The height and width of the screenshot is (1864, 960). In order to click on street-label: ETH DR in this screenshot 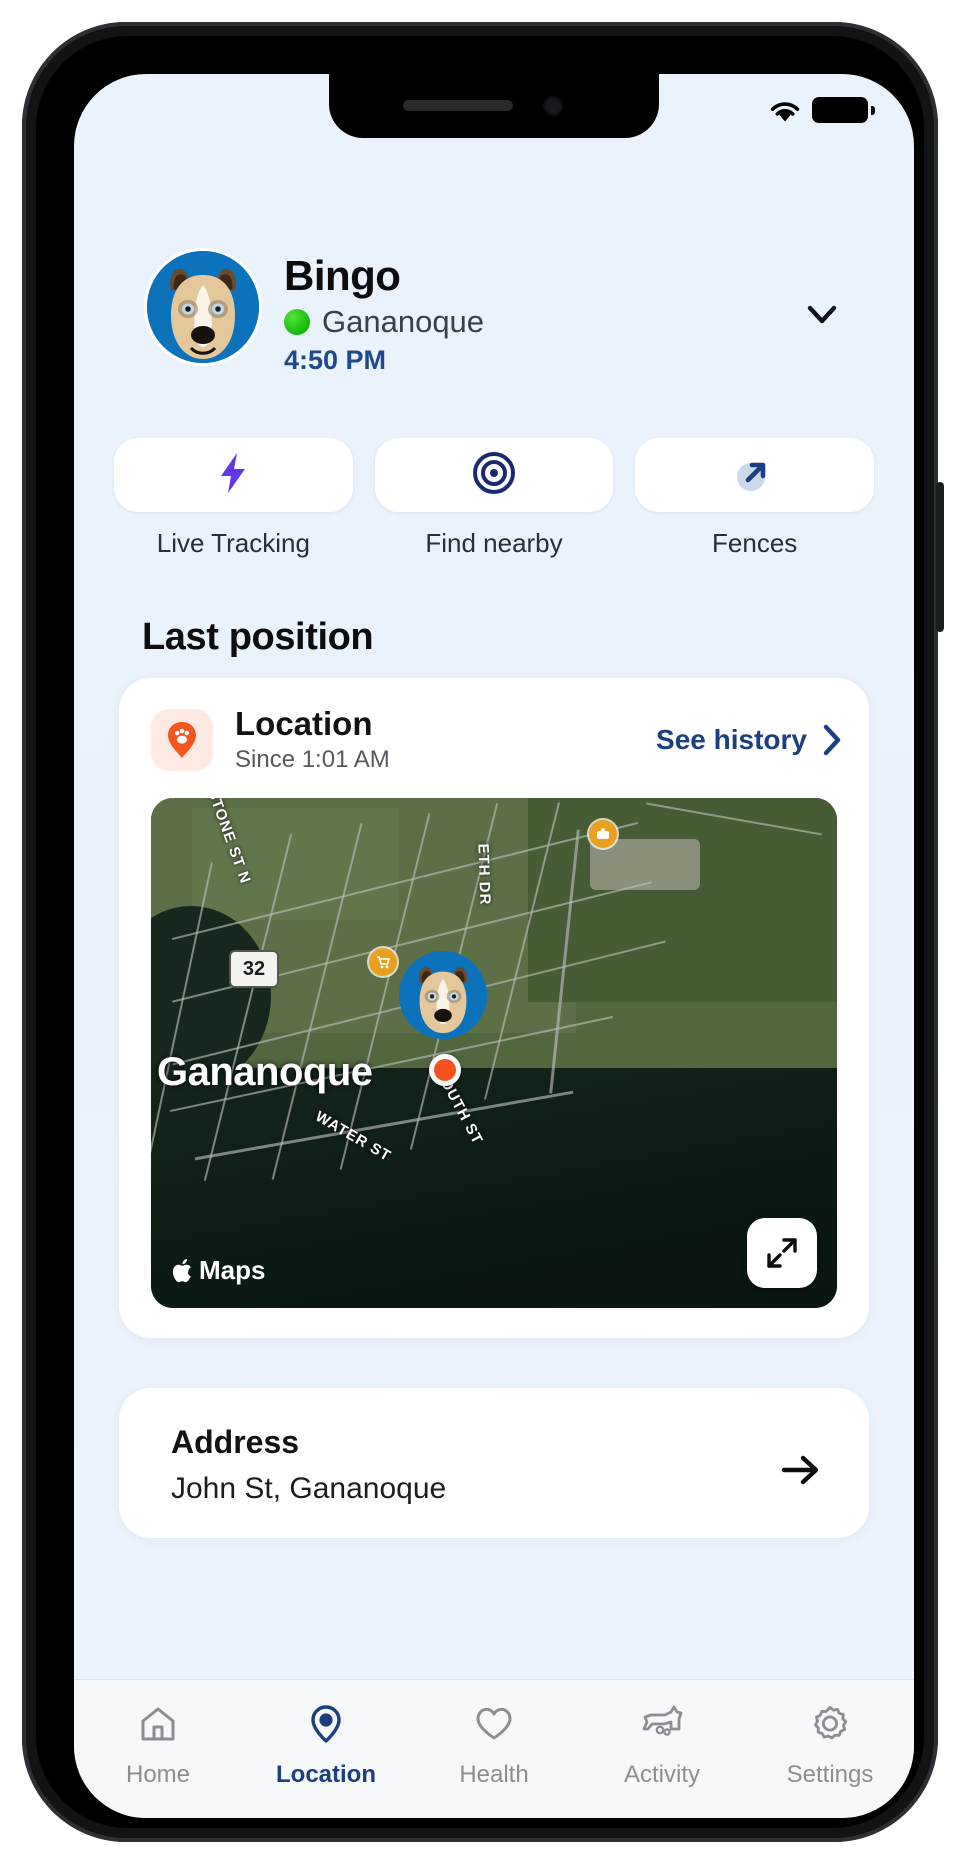, I will do `click(484, 874)`.